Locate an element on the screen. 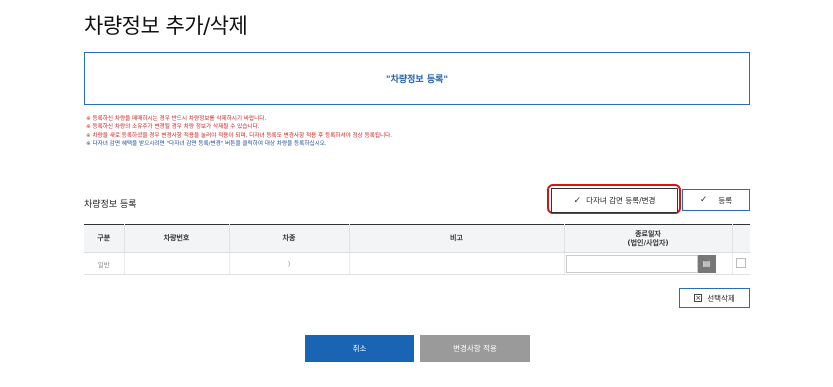  table-header-row: 구분 차량번호 차종 비고 종료일자 (법인/사업자) is located at coordinates (417, 238).